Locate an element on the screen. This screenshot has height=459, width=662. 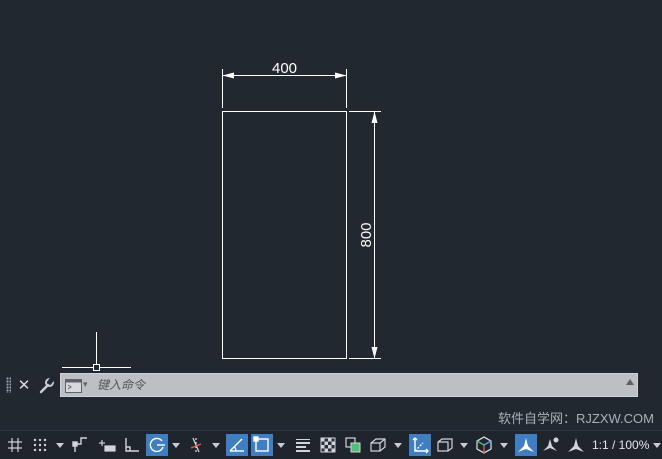
isometric-icon is located at coordinates (196, 445).